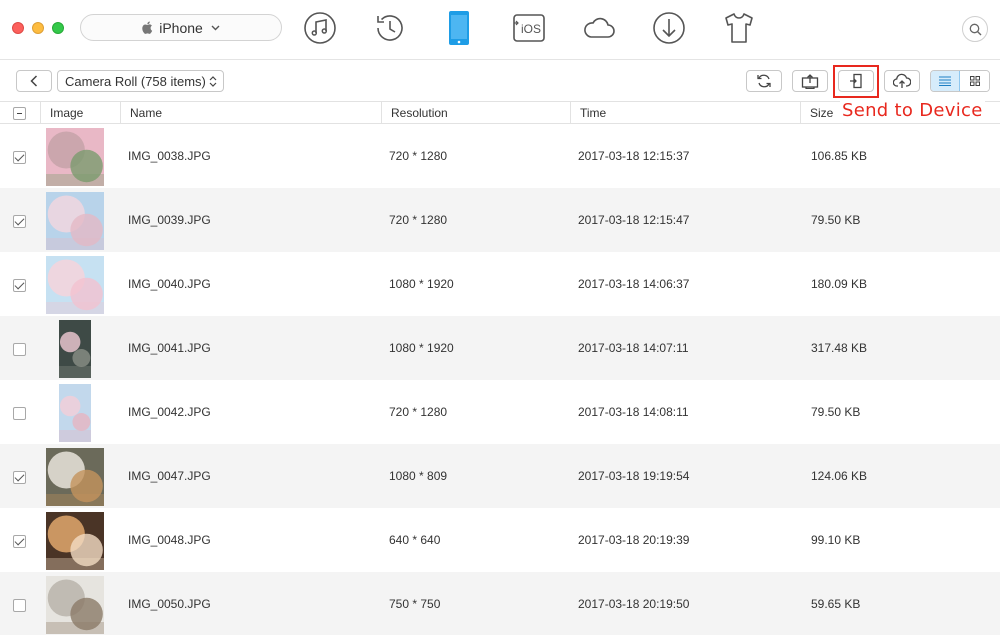 The height and width of the screenshot is (635, 1000). I want to click on upload-to-cloud-button, so click(902, 81).